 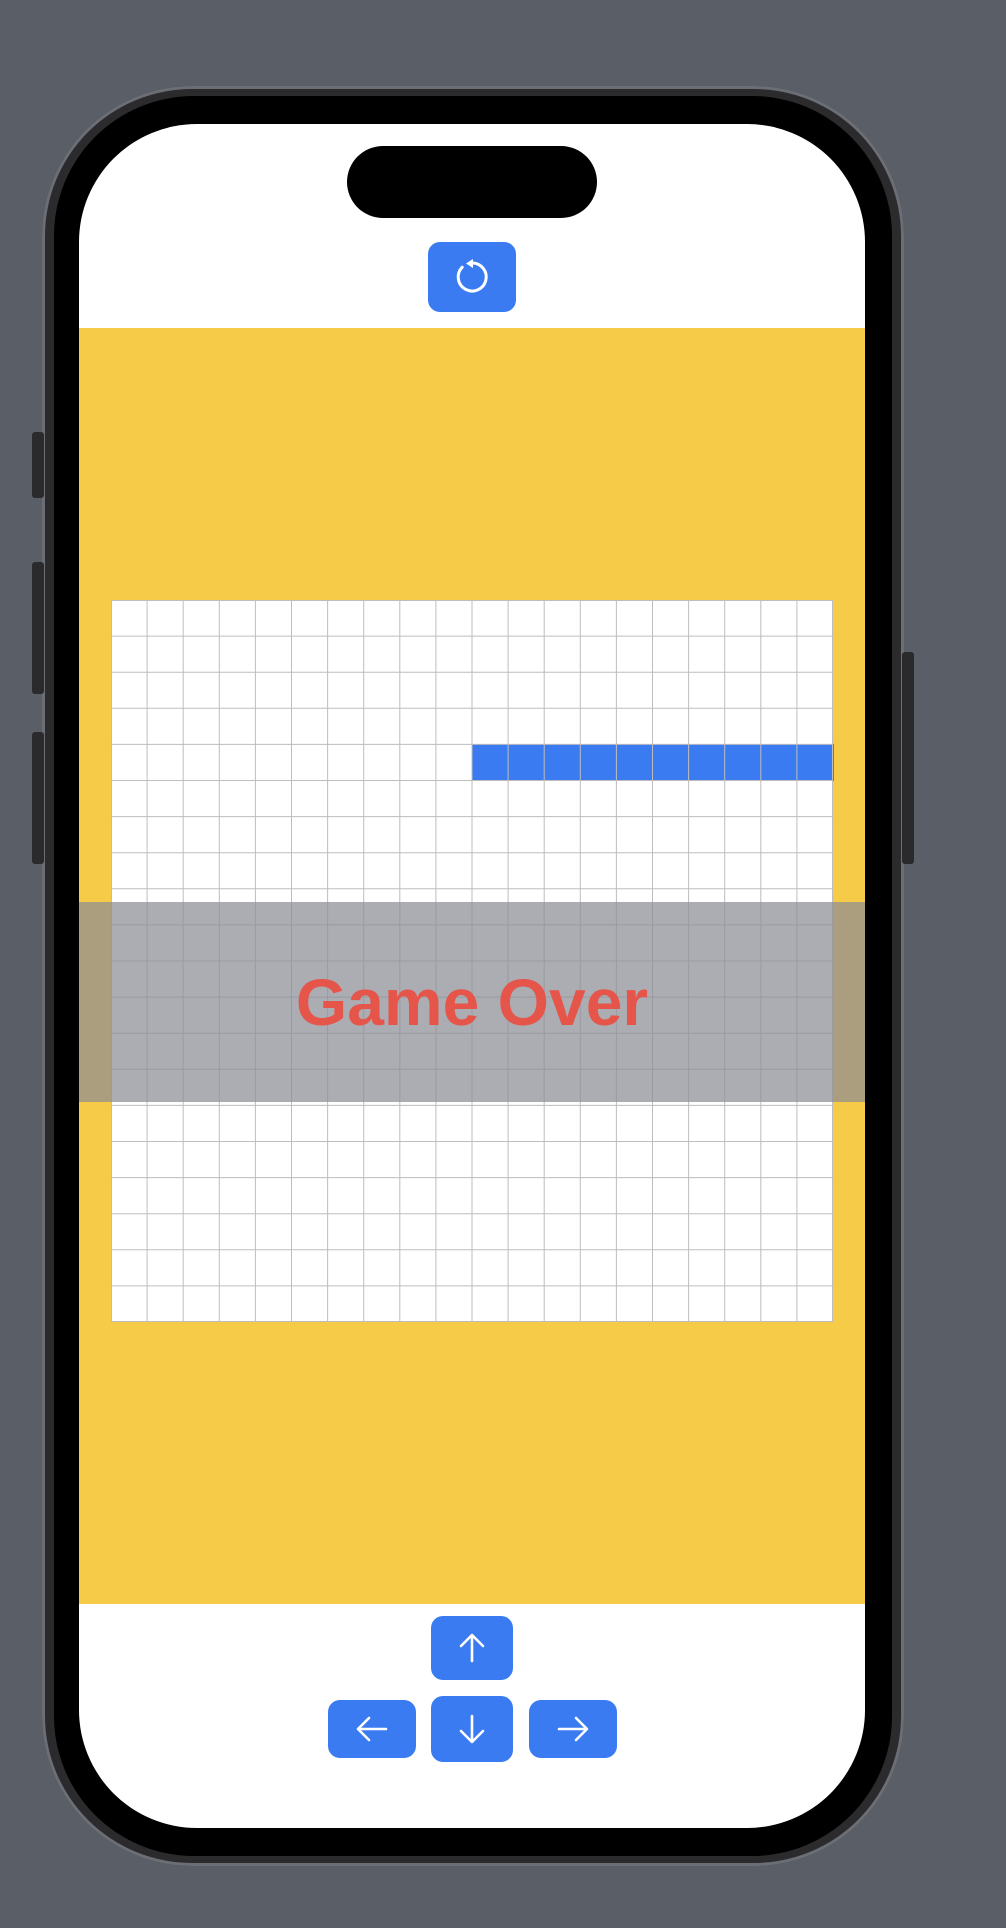 What do you see at coordinates (38, 798) in the screenshot?
I see `volume-down-button` at bounding box center [38, 798].